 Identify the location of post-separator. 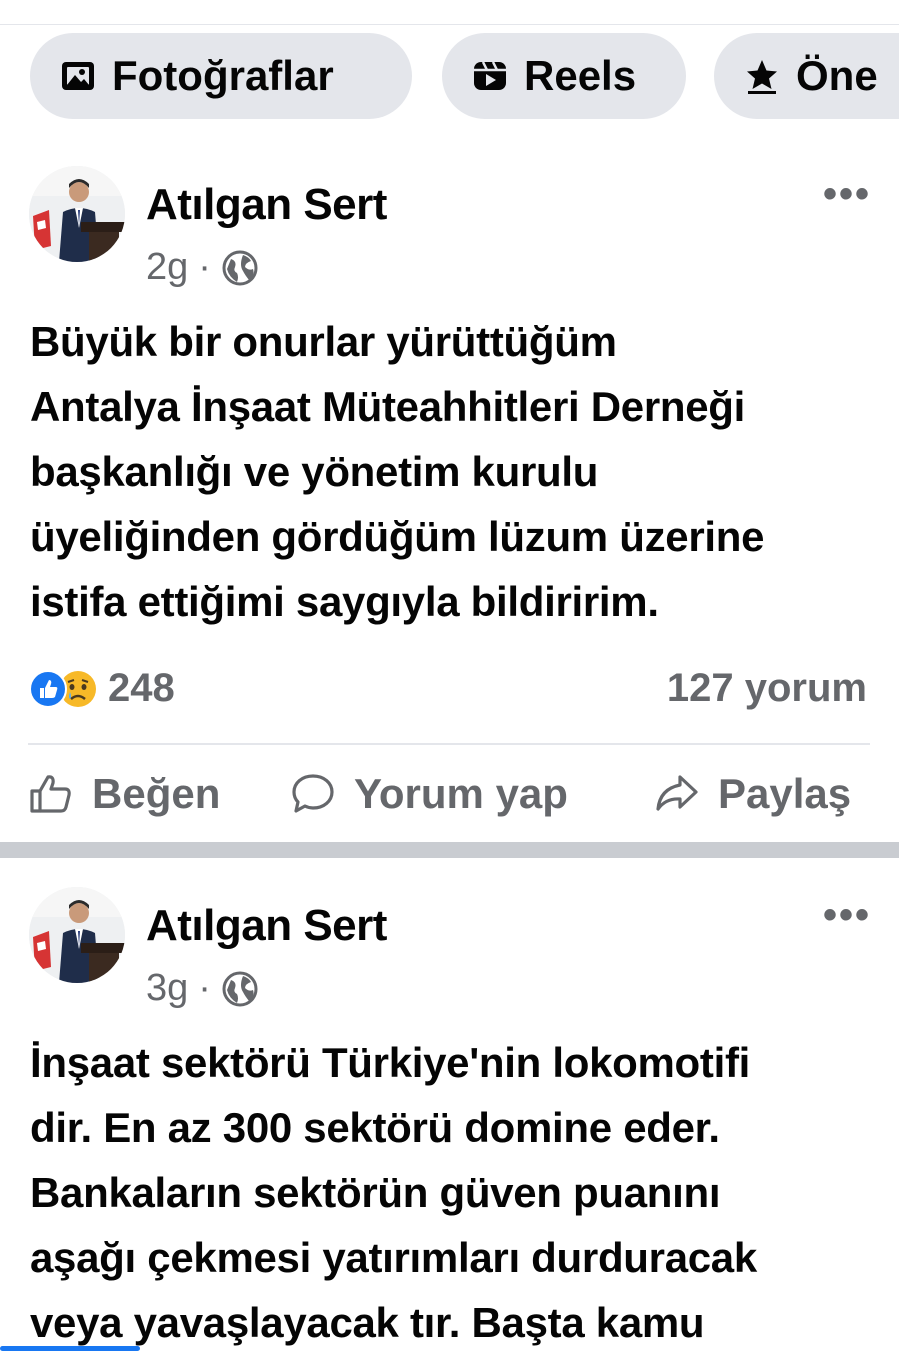
(449, 850).